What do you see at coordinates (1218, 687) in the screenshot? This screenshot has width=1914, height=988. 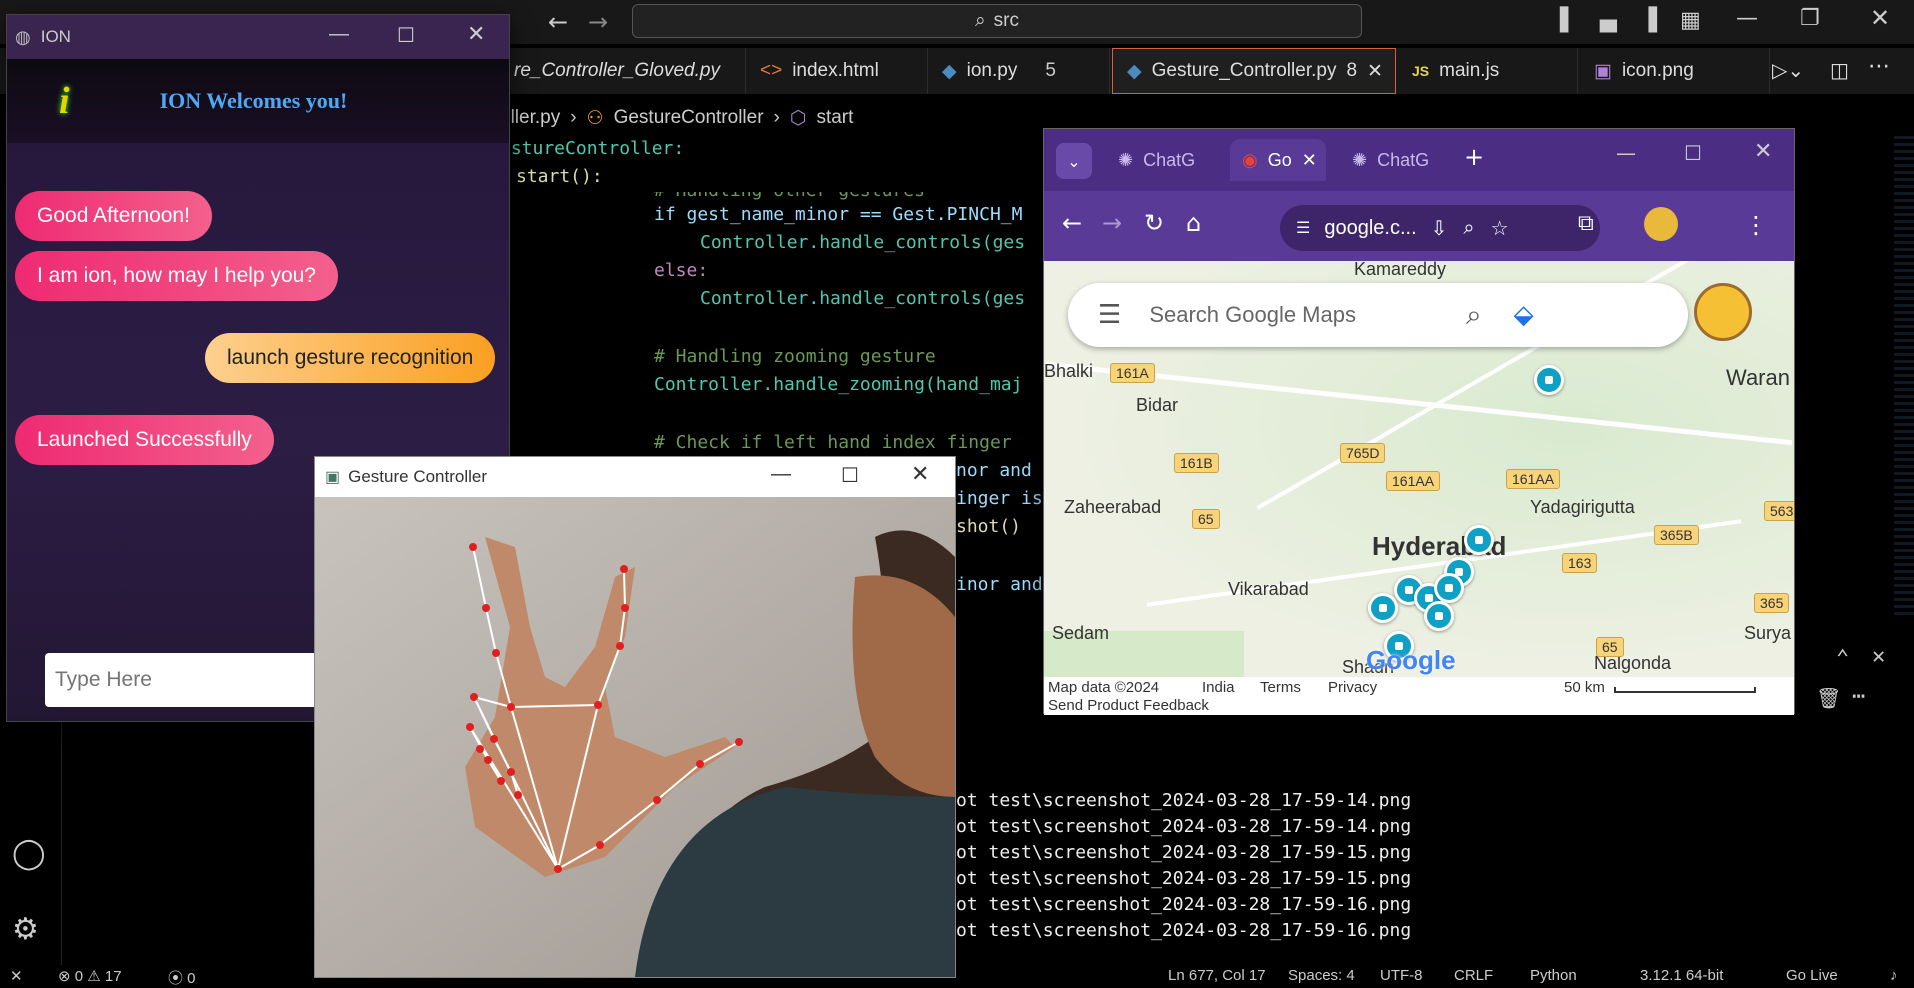 I see `country-link: India` at bounding box center [1218, 687].